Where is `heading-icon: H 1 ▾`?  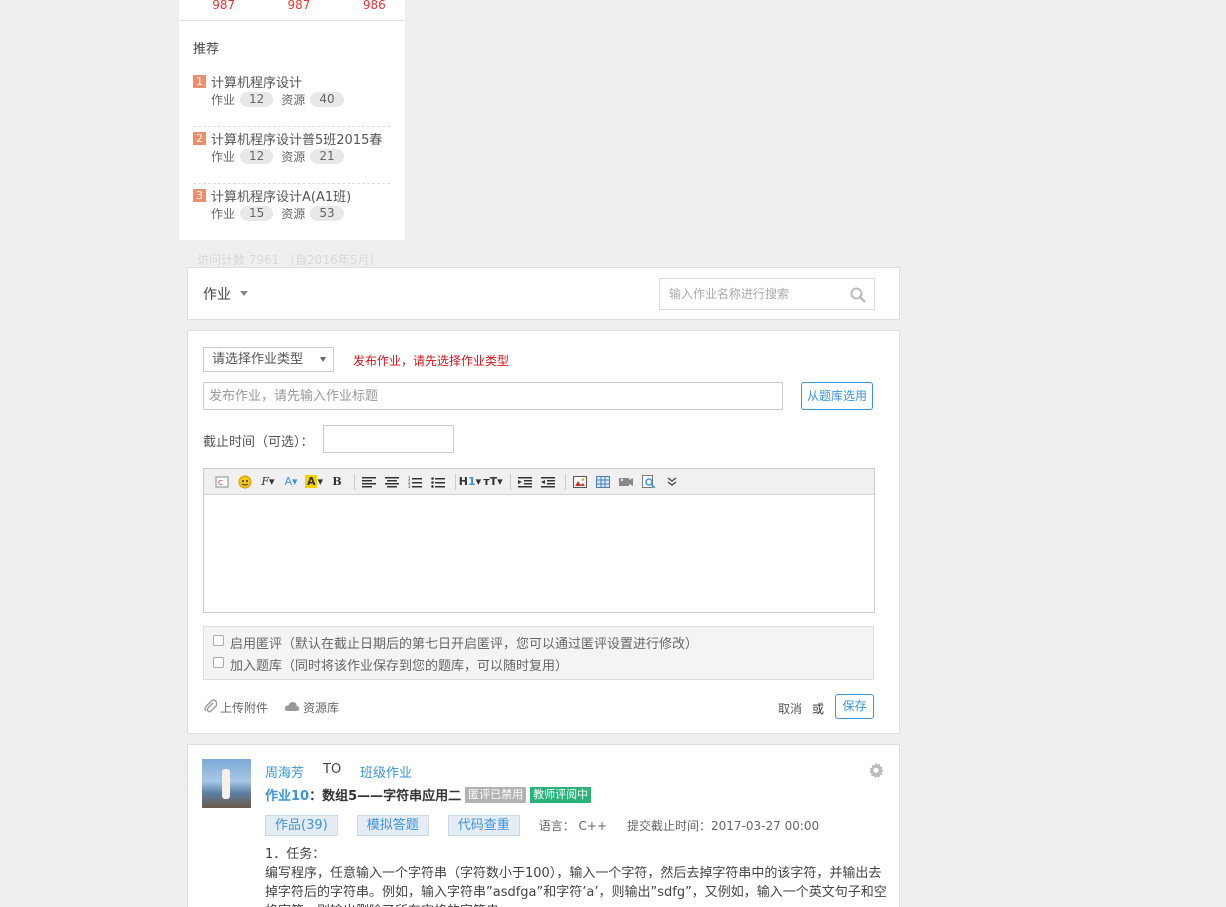 heading-icon: H 1 ▾ is located at coordinates (470, 482).